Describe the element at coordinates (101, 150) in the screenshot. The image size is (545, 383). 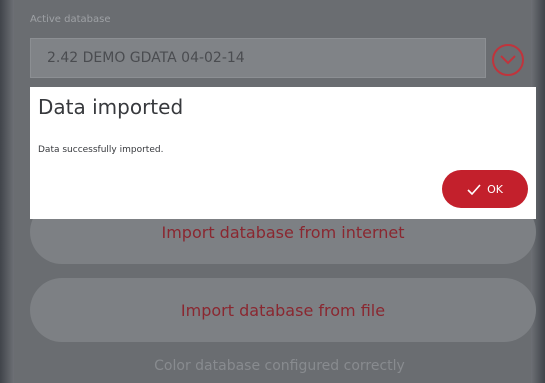
I see `dialog-message: Data successfully imported.` at that location.